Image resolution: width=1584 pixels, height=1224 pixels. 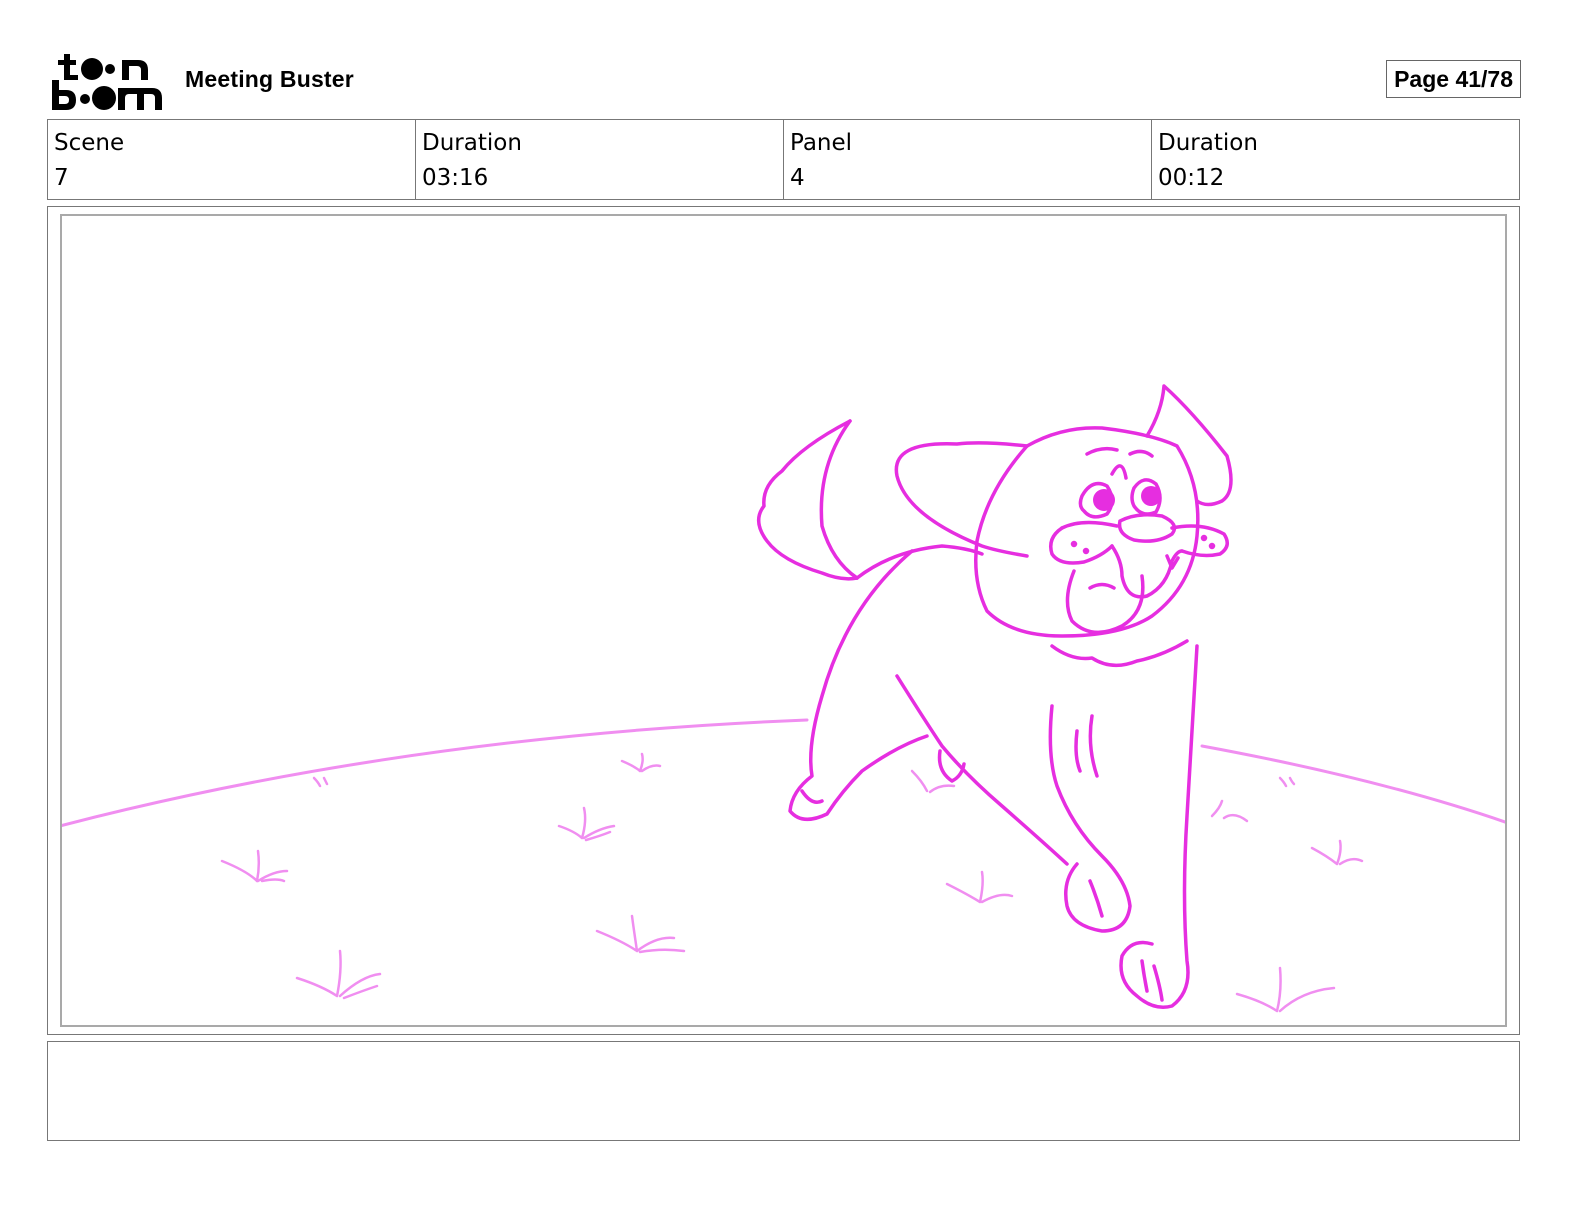 What do you see at coordinates (232, 159) in the screenshot?
I see `scene-cell: Scene 7` at bounding box center [232, 159].